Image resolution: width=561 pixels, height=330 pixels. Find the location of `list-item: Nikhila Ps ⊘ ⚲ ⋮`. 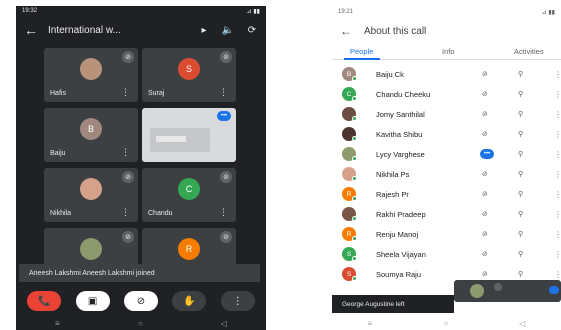

list-item: Nikhila Ps ⊘ ⚲ ⋮ is located at coordinates (446, 174).